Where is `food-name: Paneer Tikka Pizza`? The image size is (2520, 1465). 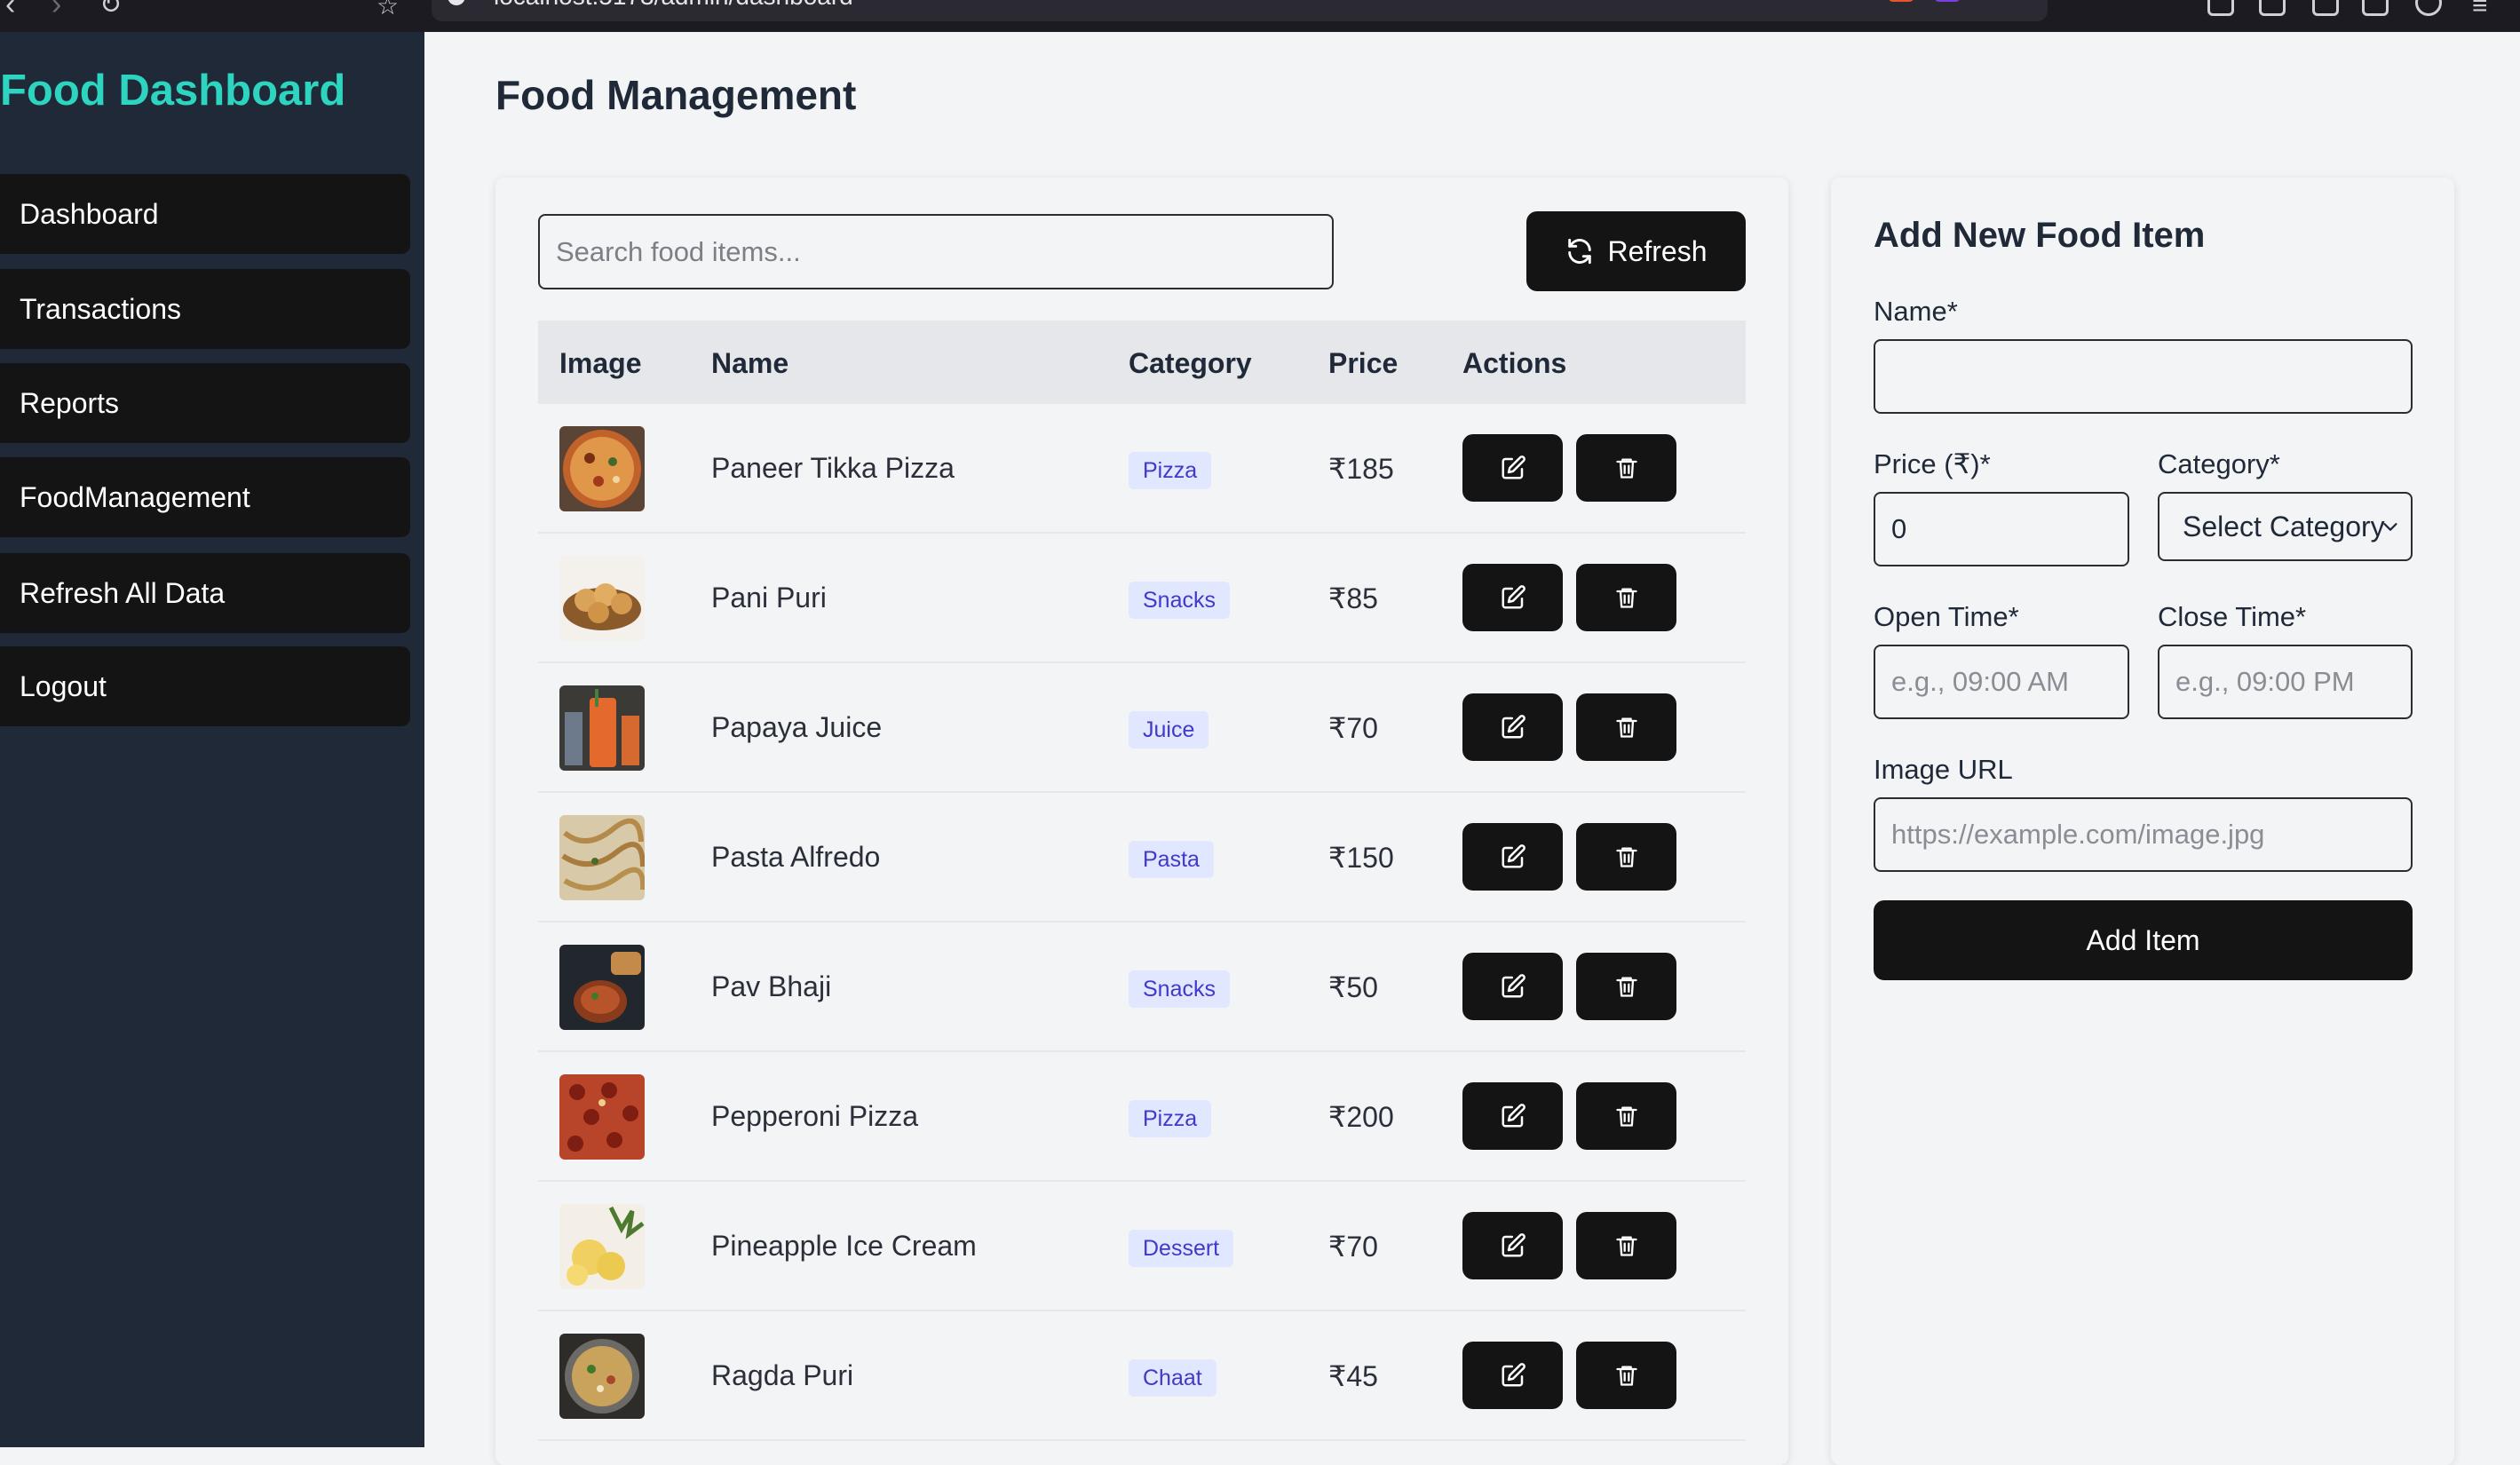 food-name: Paneer Tikka Pizza is located at coordinates (833, 468).